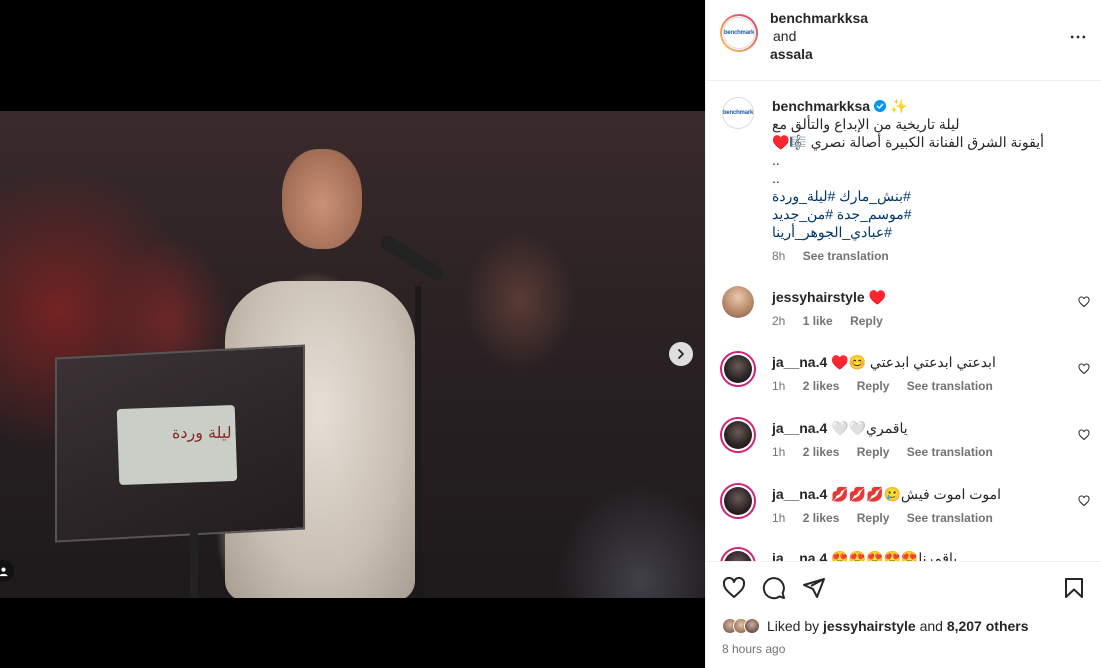  What do you see at coordinates (903, 40) in the screenshot?
I see `post-header: benchmark benchmarkksa and assala` at bounding box center [903, 40].